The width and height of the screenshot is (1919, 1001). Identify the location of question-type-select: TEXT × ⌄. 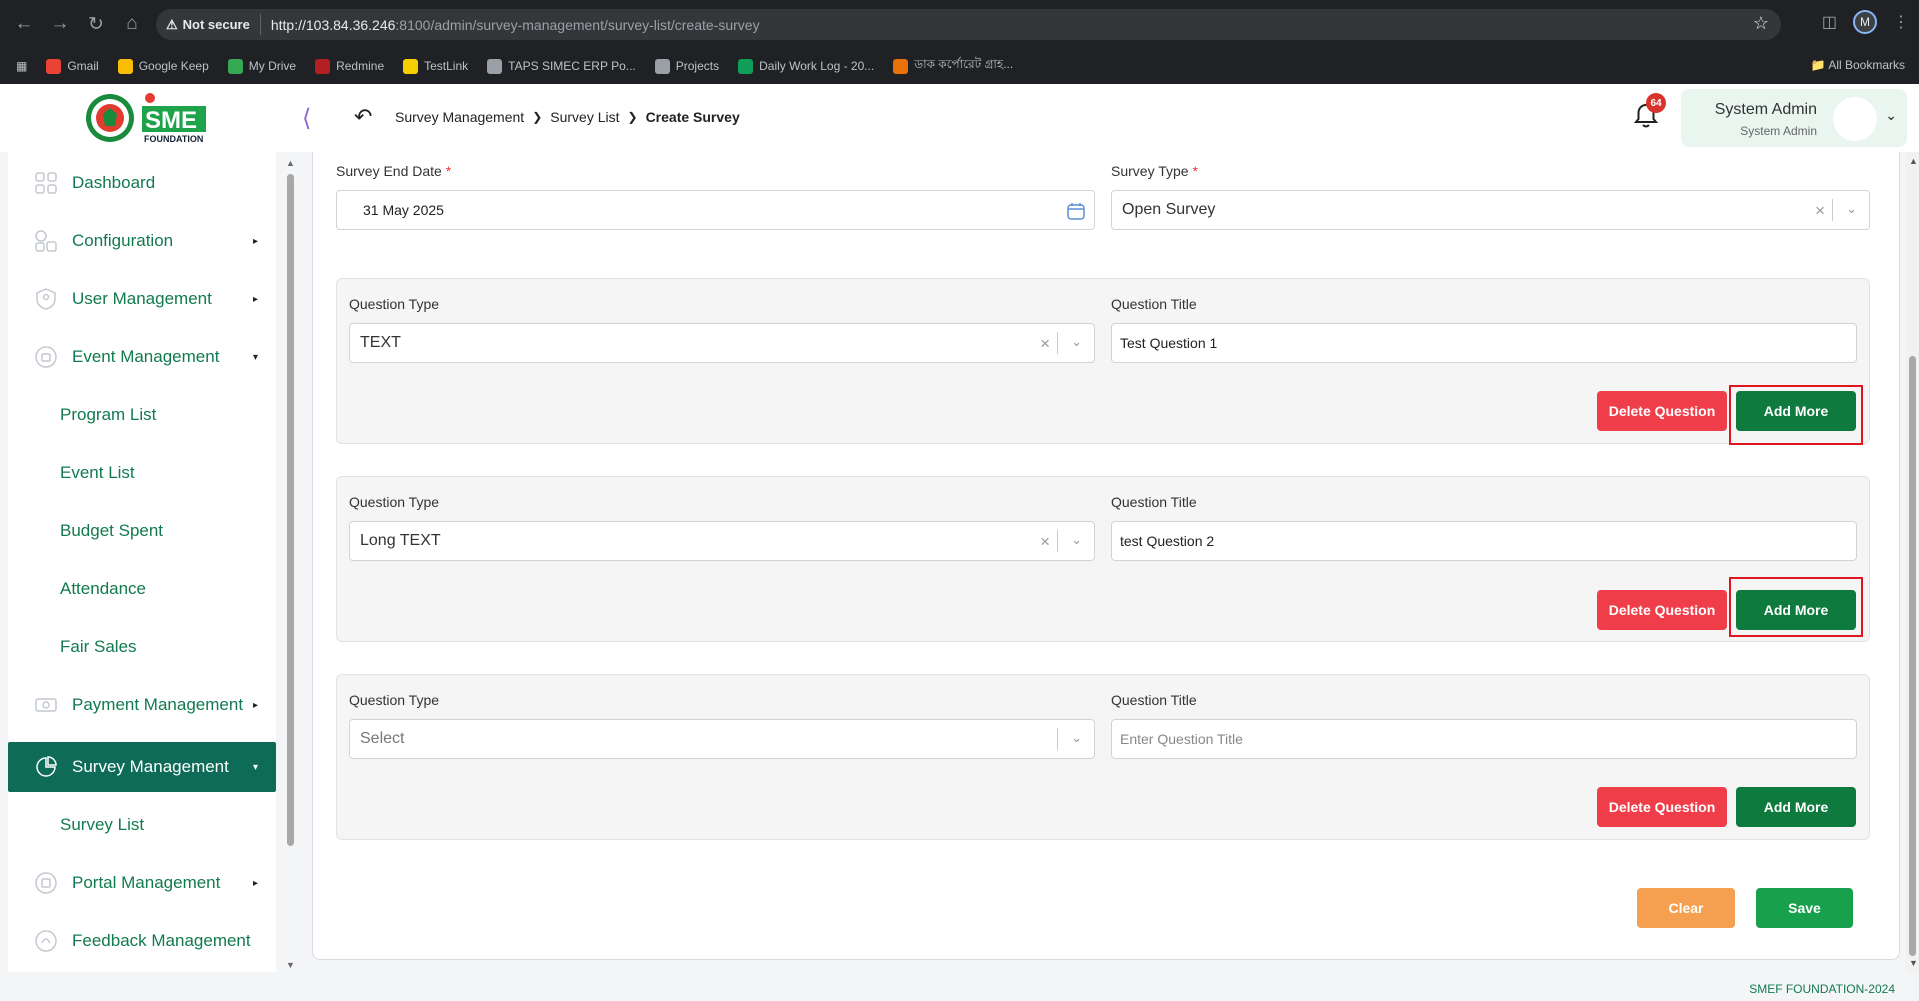
(722, 343).